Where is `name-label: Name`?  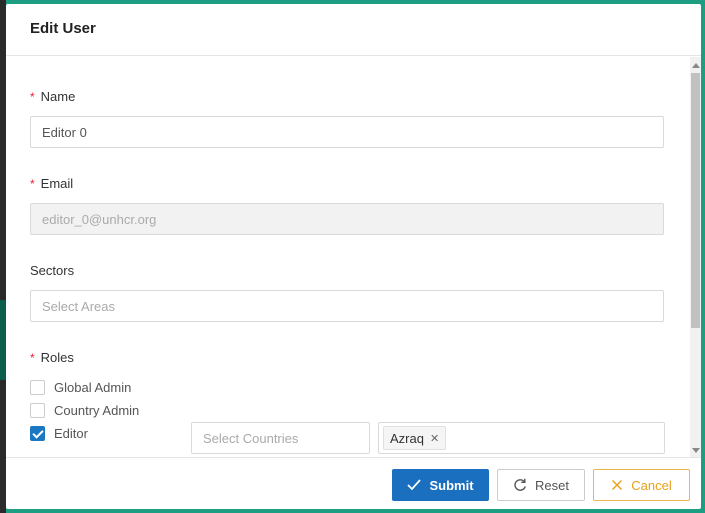 name-label: Name is located at coordinates (58, 96).